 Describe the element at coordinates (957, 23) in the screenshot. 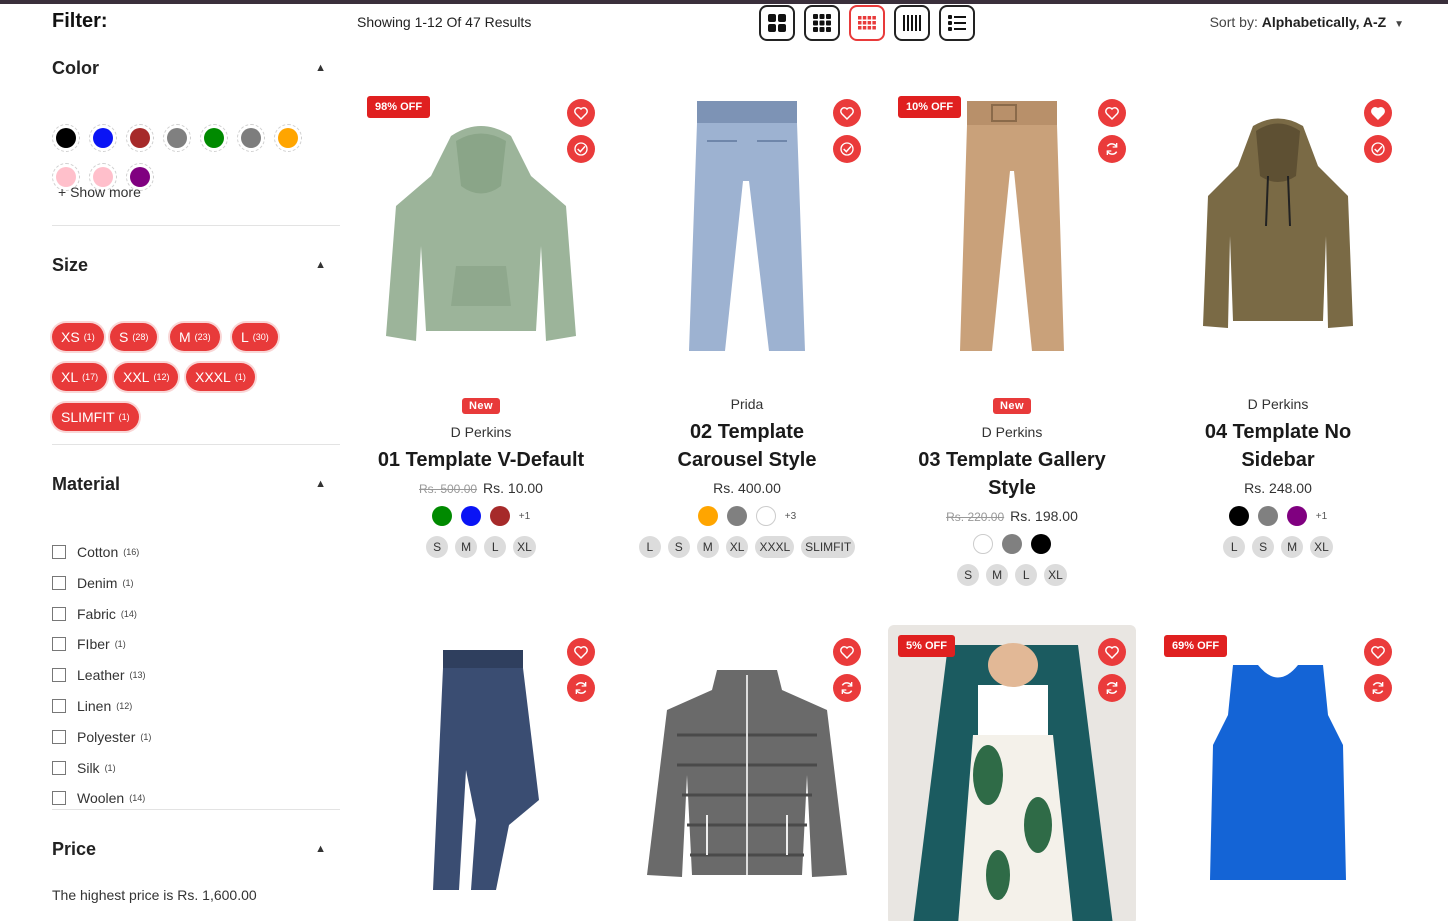

I see `list-view-button` at that location.